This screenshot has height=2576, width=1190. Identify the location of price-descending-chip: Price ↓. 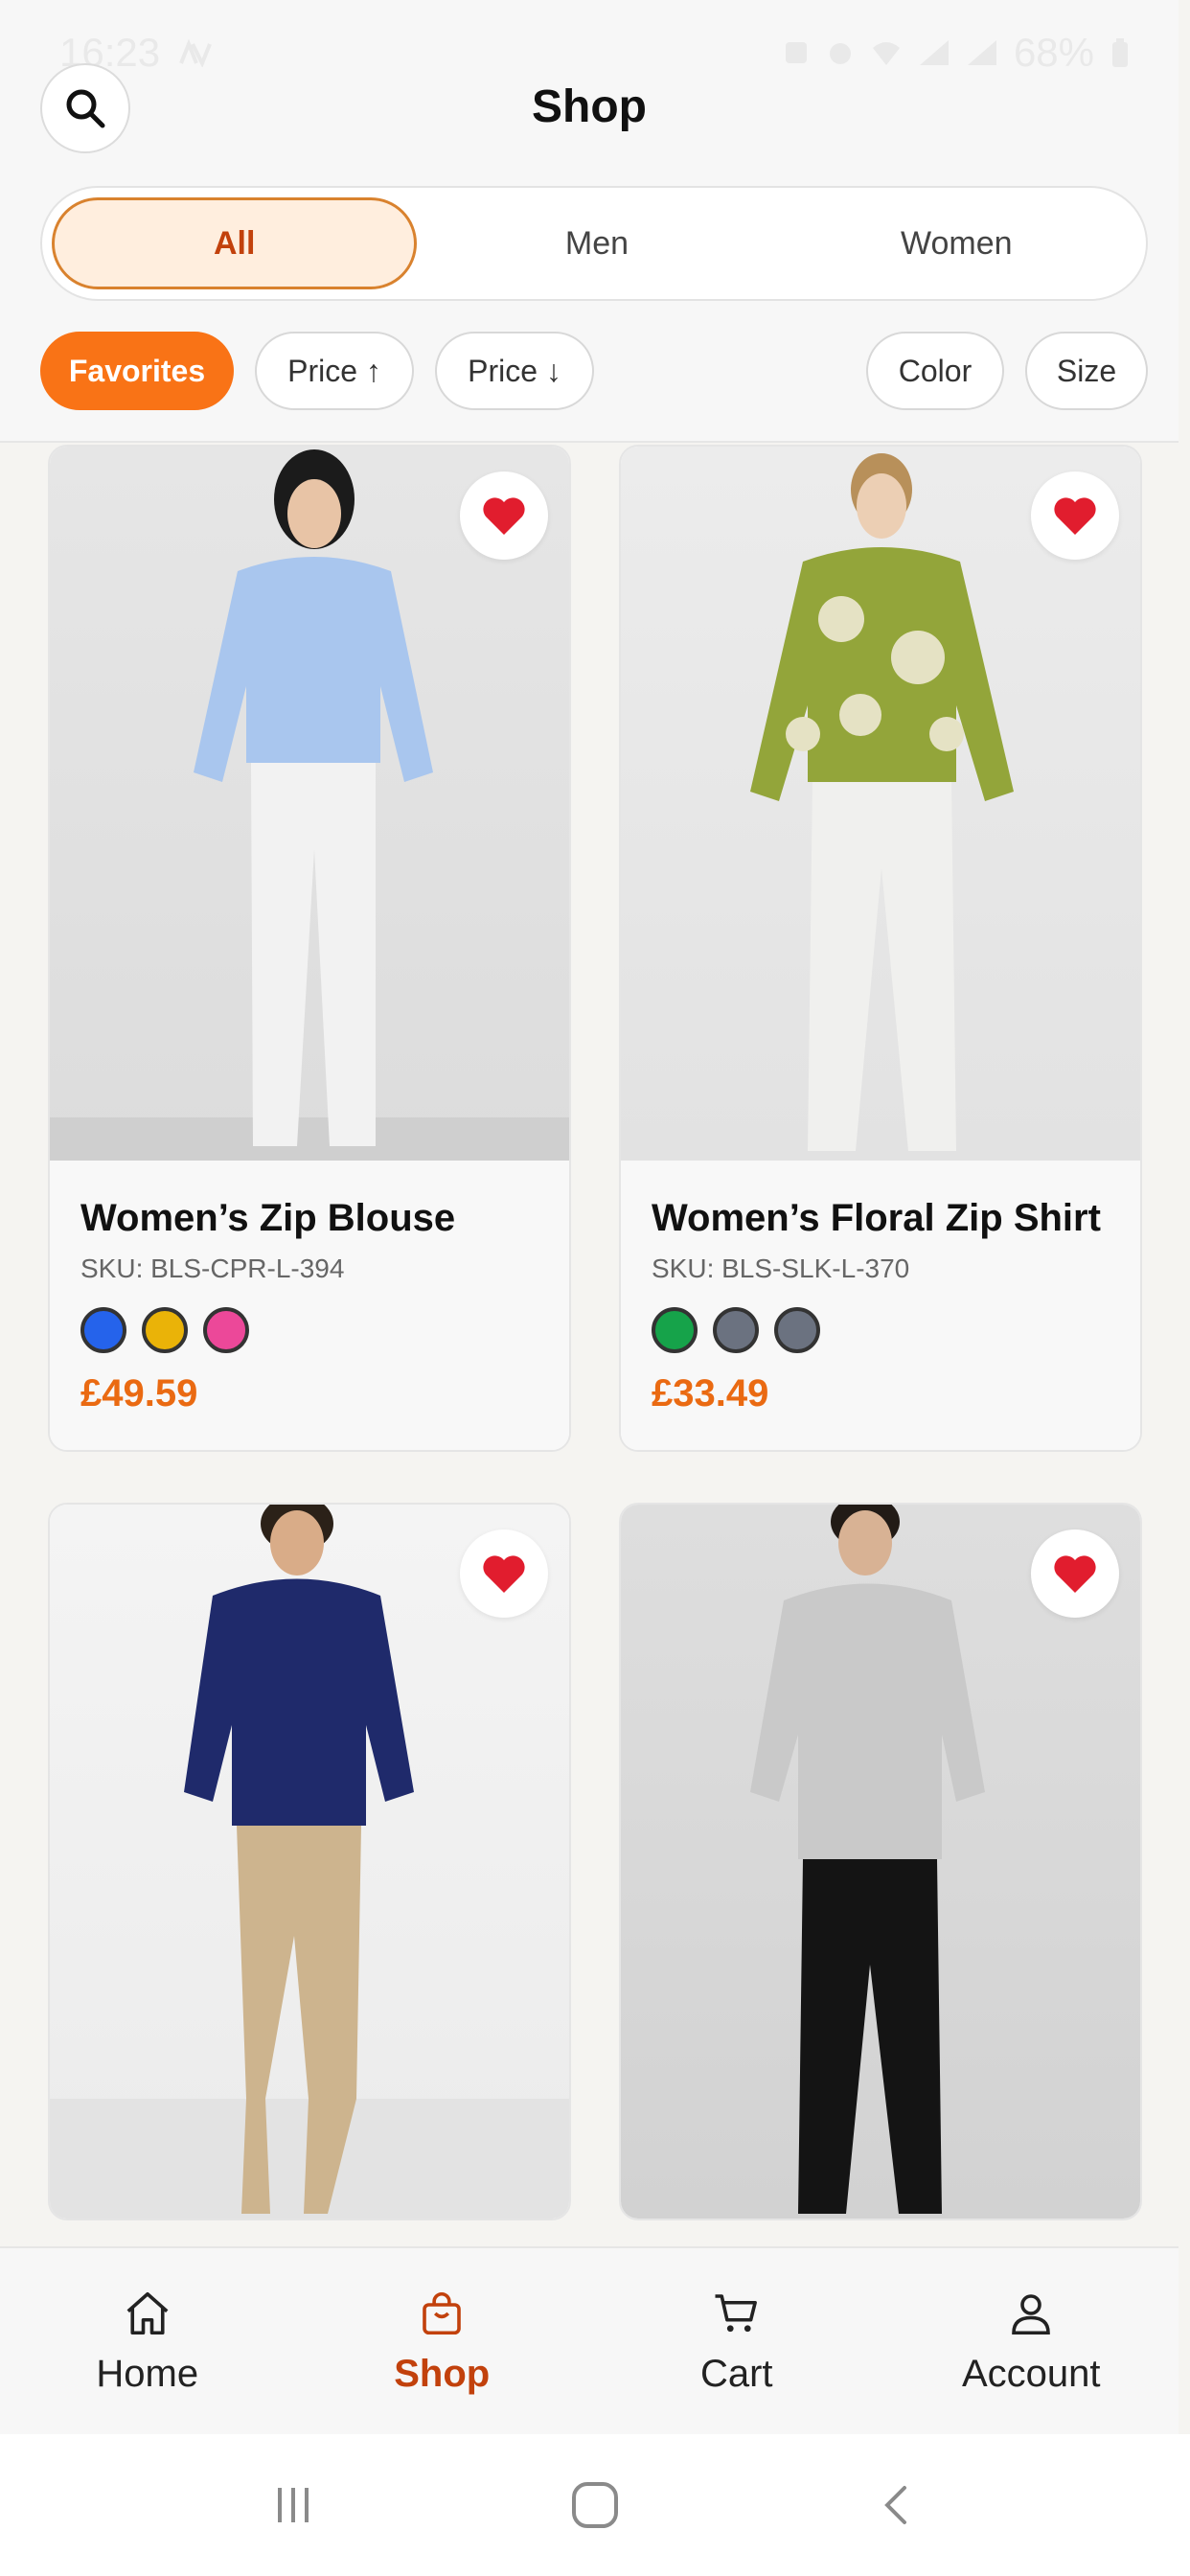
(514, 371).